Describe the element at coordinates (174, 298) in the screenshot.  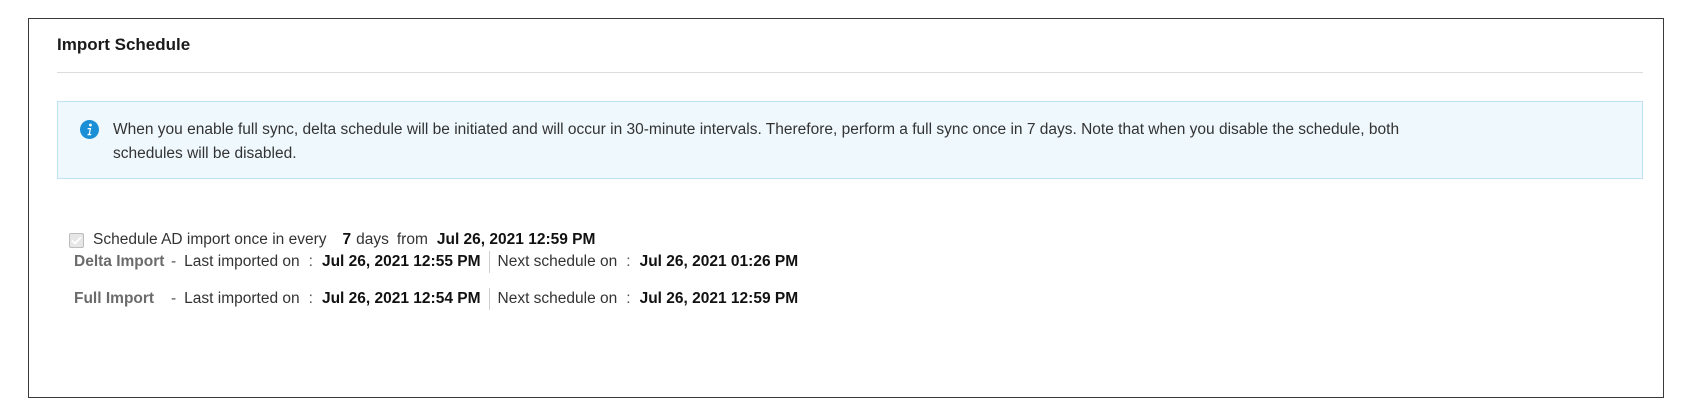
I see `full-import-dash: -` at that location.